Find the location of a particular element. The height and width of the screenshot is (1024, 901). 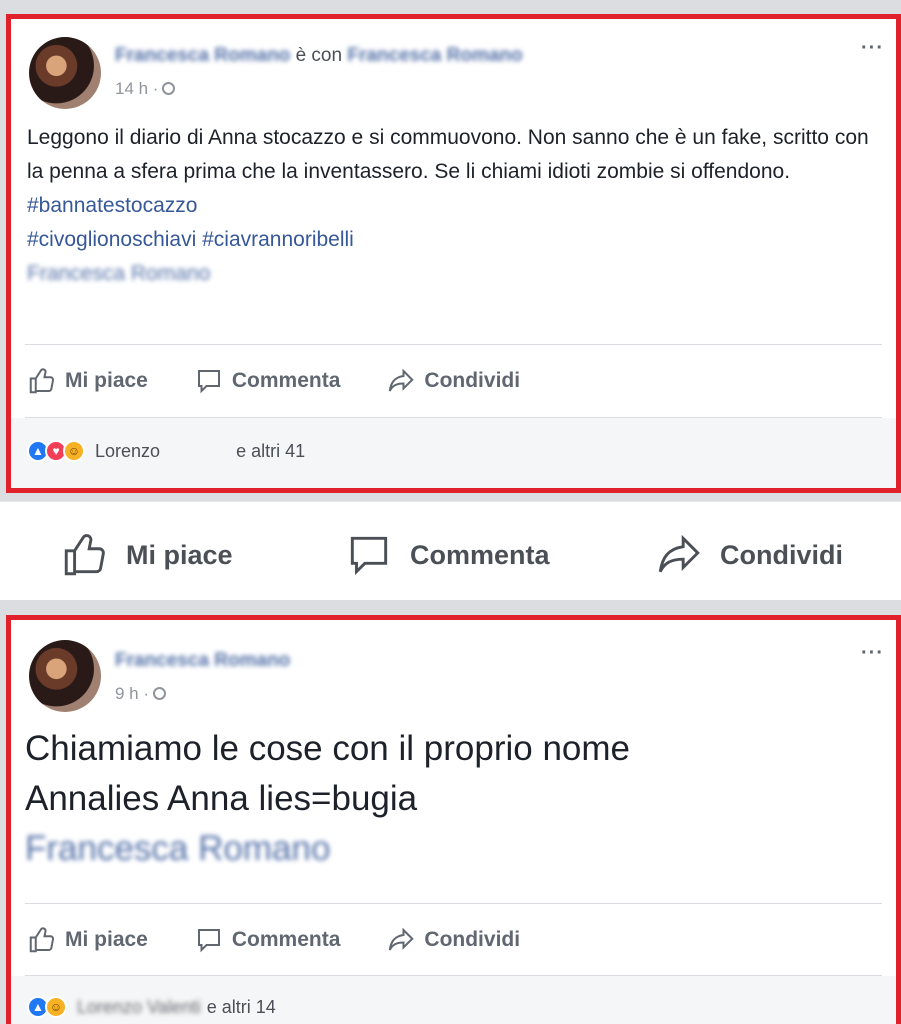

time-text: 14 h · is located at coordinates (137, 88).